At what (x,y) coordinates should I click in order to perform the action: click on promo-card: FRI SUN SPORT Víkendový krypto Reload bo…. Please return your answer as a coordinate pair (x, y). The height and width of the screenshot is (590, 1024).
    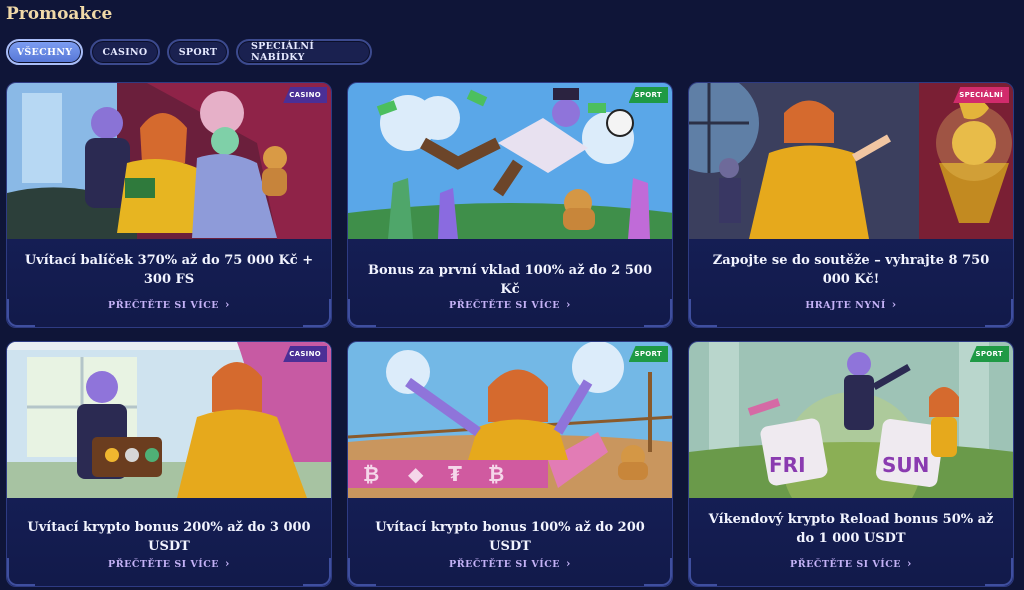
    Looking at the image, I should click on (851, 464).